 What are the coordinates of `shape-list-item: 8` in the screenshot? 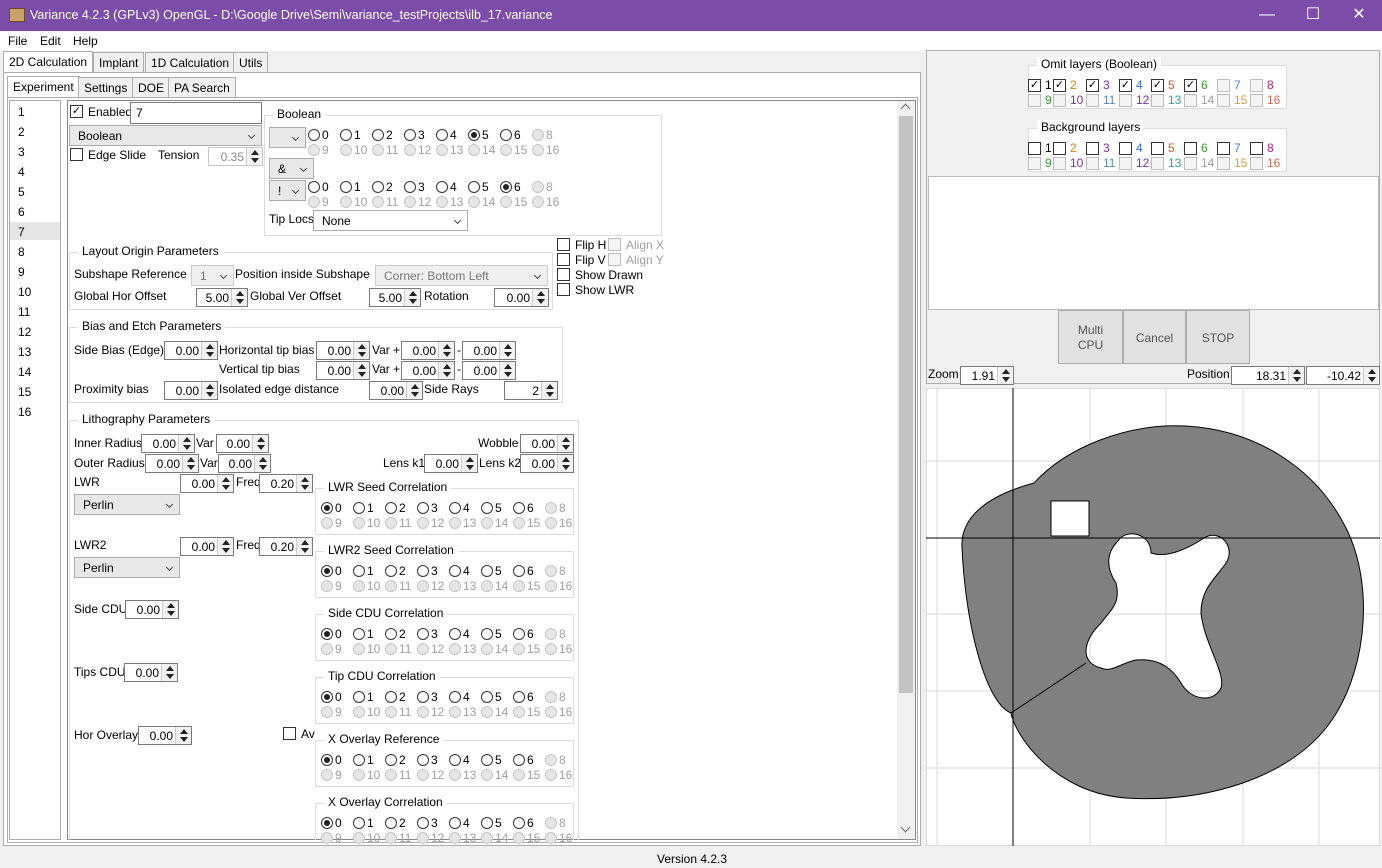 It's located at (21, 252).